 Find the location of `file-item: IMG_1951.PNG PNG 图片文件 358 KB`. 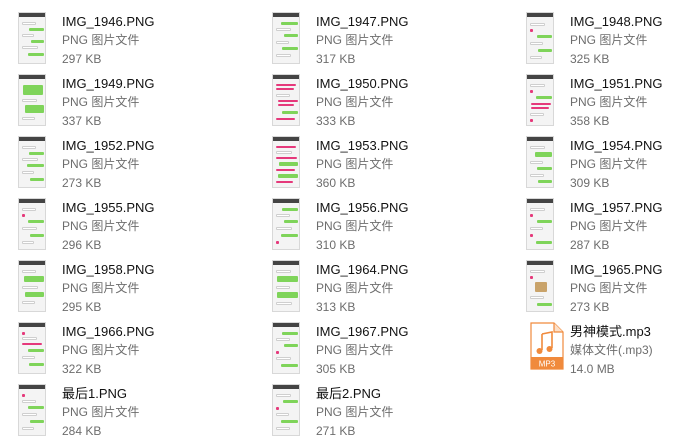

file-item: IMG_1951.PNG PNG 图片文件 358 KB is located at coordinates (599, 103).